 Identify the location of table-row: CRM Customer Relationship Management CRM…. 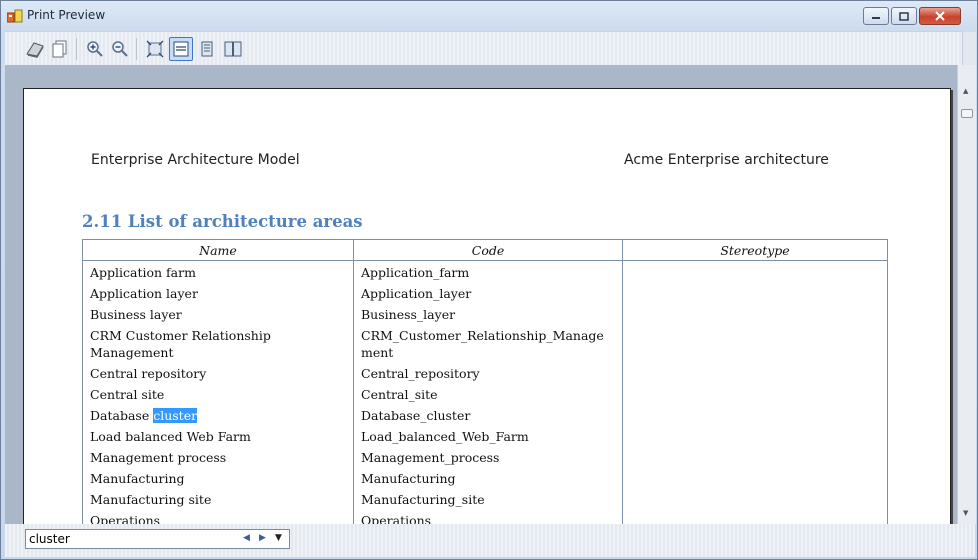
(485, 346).